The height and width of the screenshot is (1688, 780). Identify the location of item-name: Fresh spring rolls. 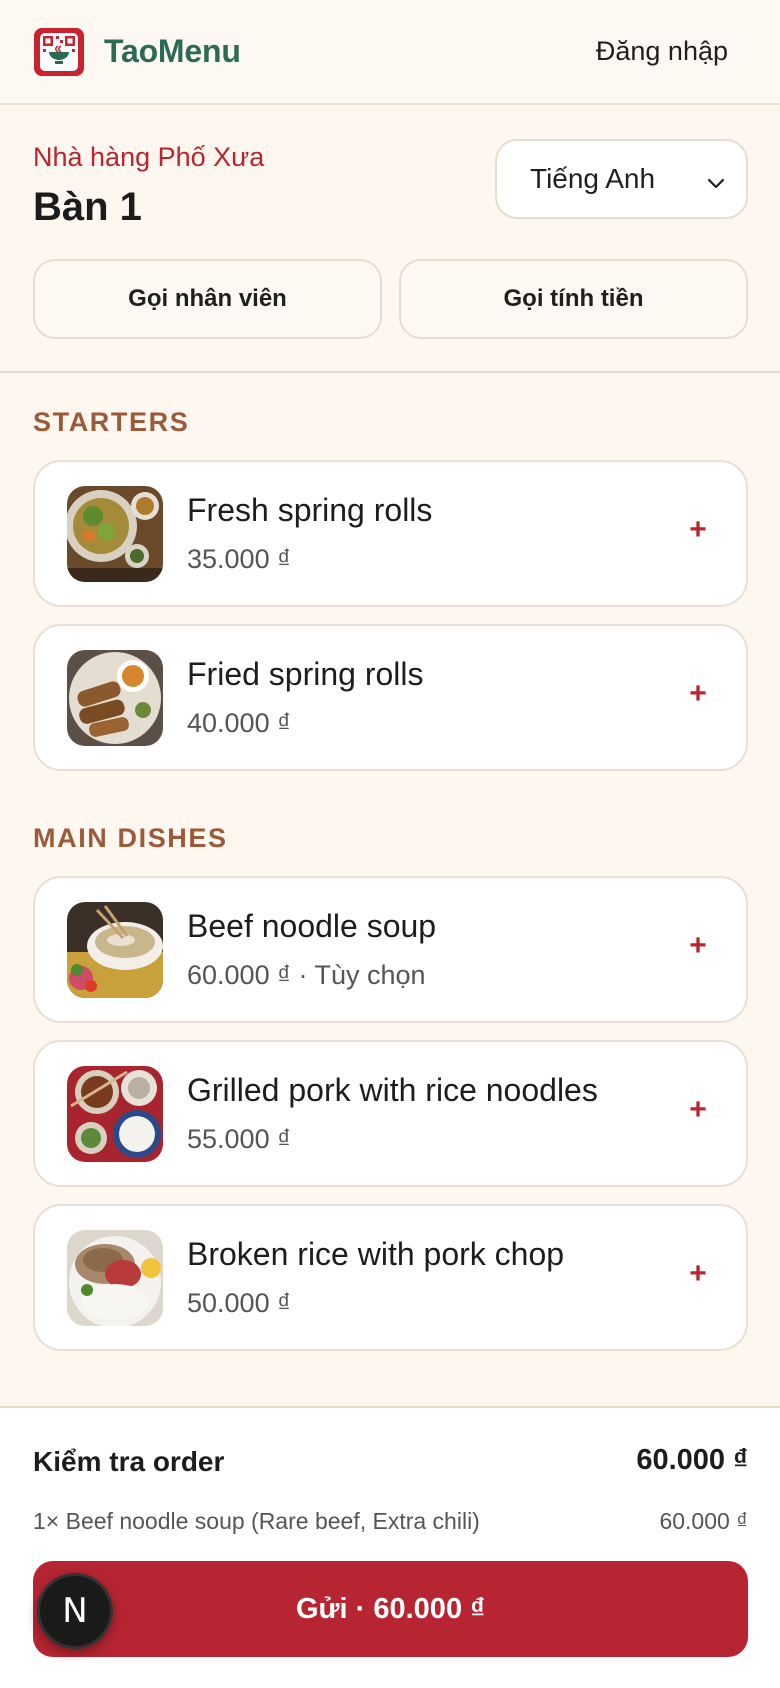
(310, 510).